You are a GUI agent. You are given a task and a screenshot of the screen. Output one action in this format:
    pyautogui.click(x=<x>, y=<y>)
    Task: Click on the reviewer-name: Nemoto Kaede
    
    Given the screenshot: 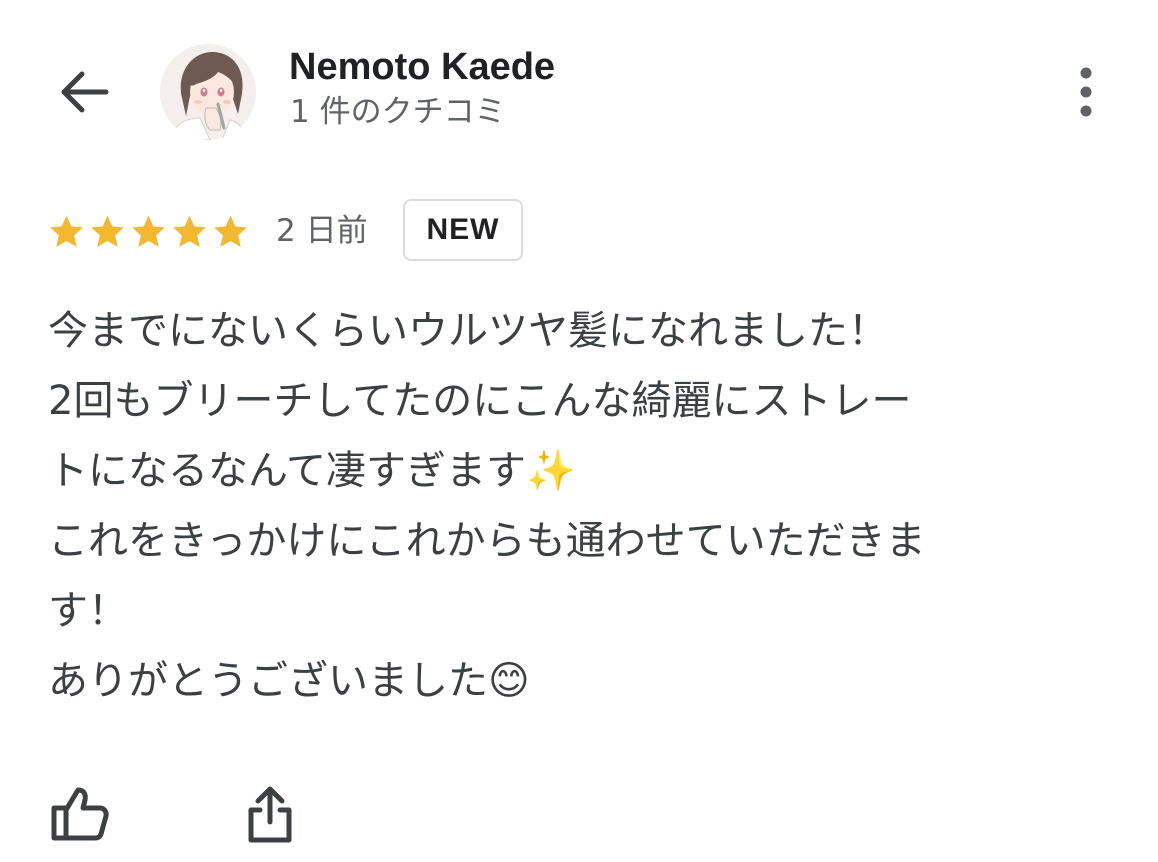 What is the action you would take?
    pyautogui.click(x=422, y=67)
    